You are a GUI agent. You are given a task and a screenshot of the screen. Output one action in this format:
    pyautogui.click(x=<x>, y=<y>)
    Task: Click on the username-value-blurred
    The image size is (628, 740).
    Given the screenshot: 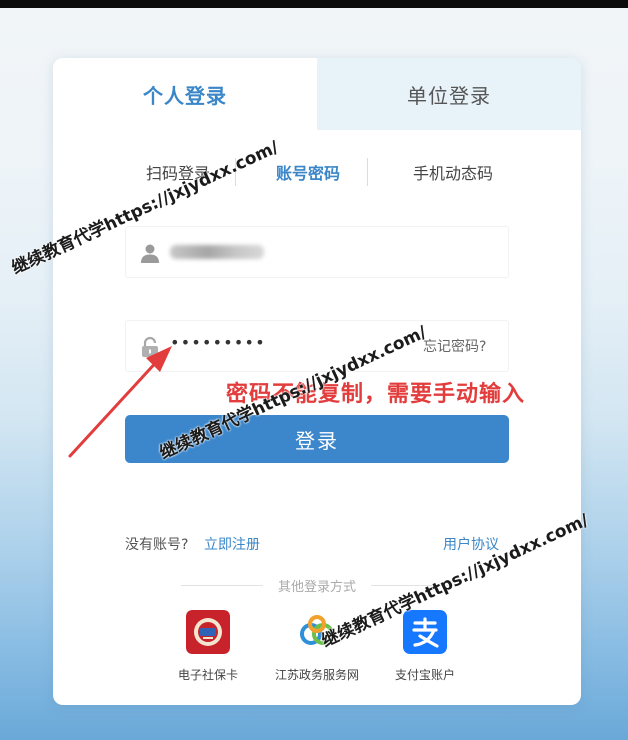 What is the action you would take?
    pyautogui.click(x=217, y=252)
    